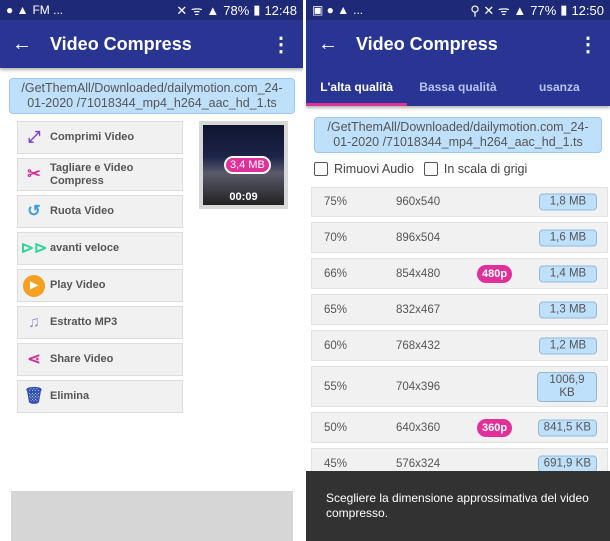 The image size is (610, 541). What do you see at coordinates (243, 197) in the screenshot?
I see `video-duration: 00:09` at bounding box center [243, 197].